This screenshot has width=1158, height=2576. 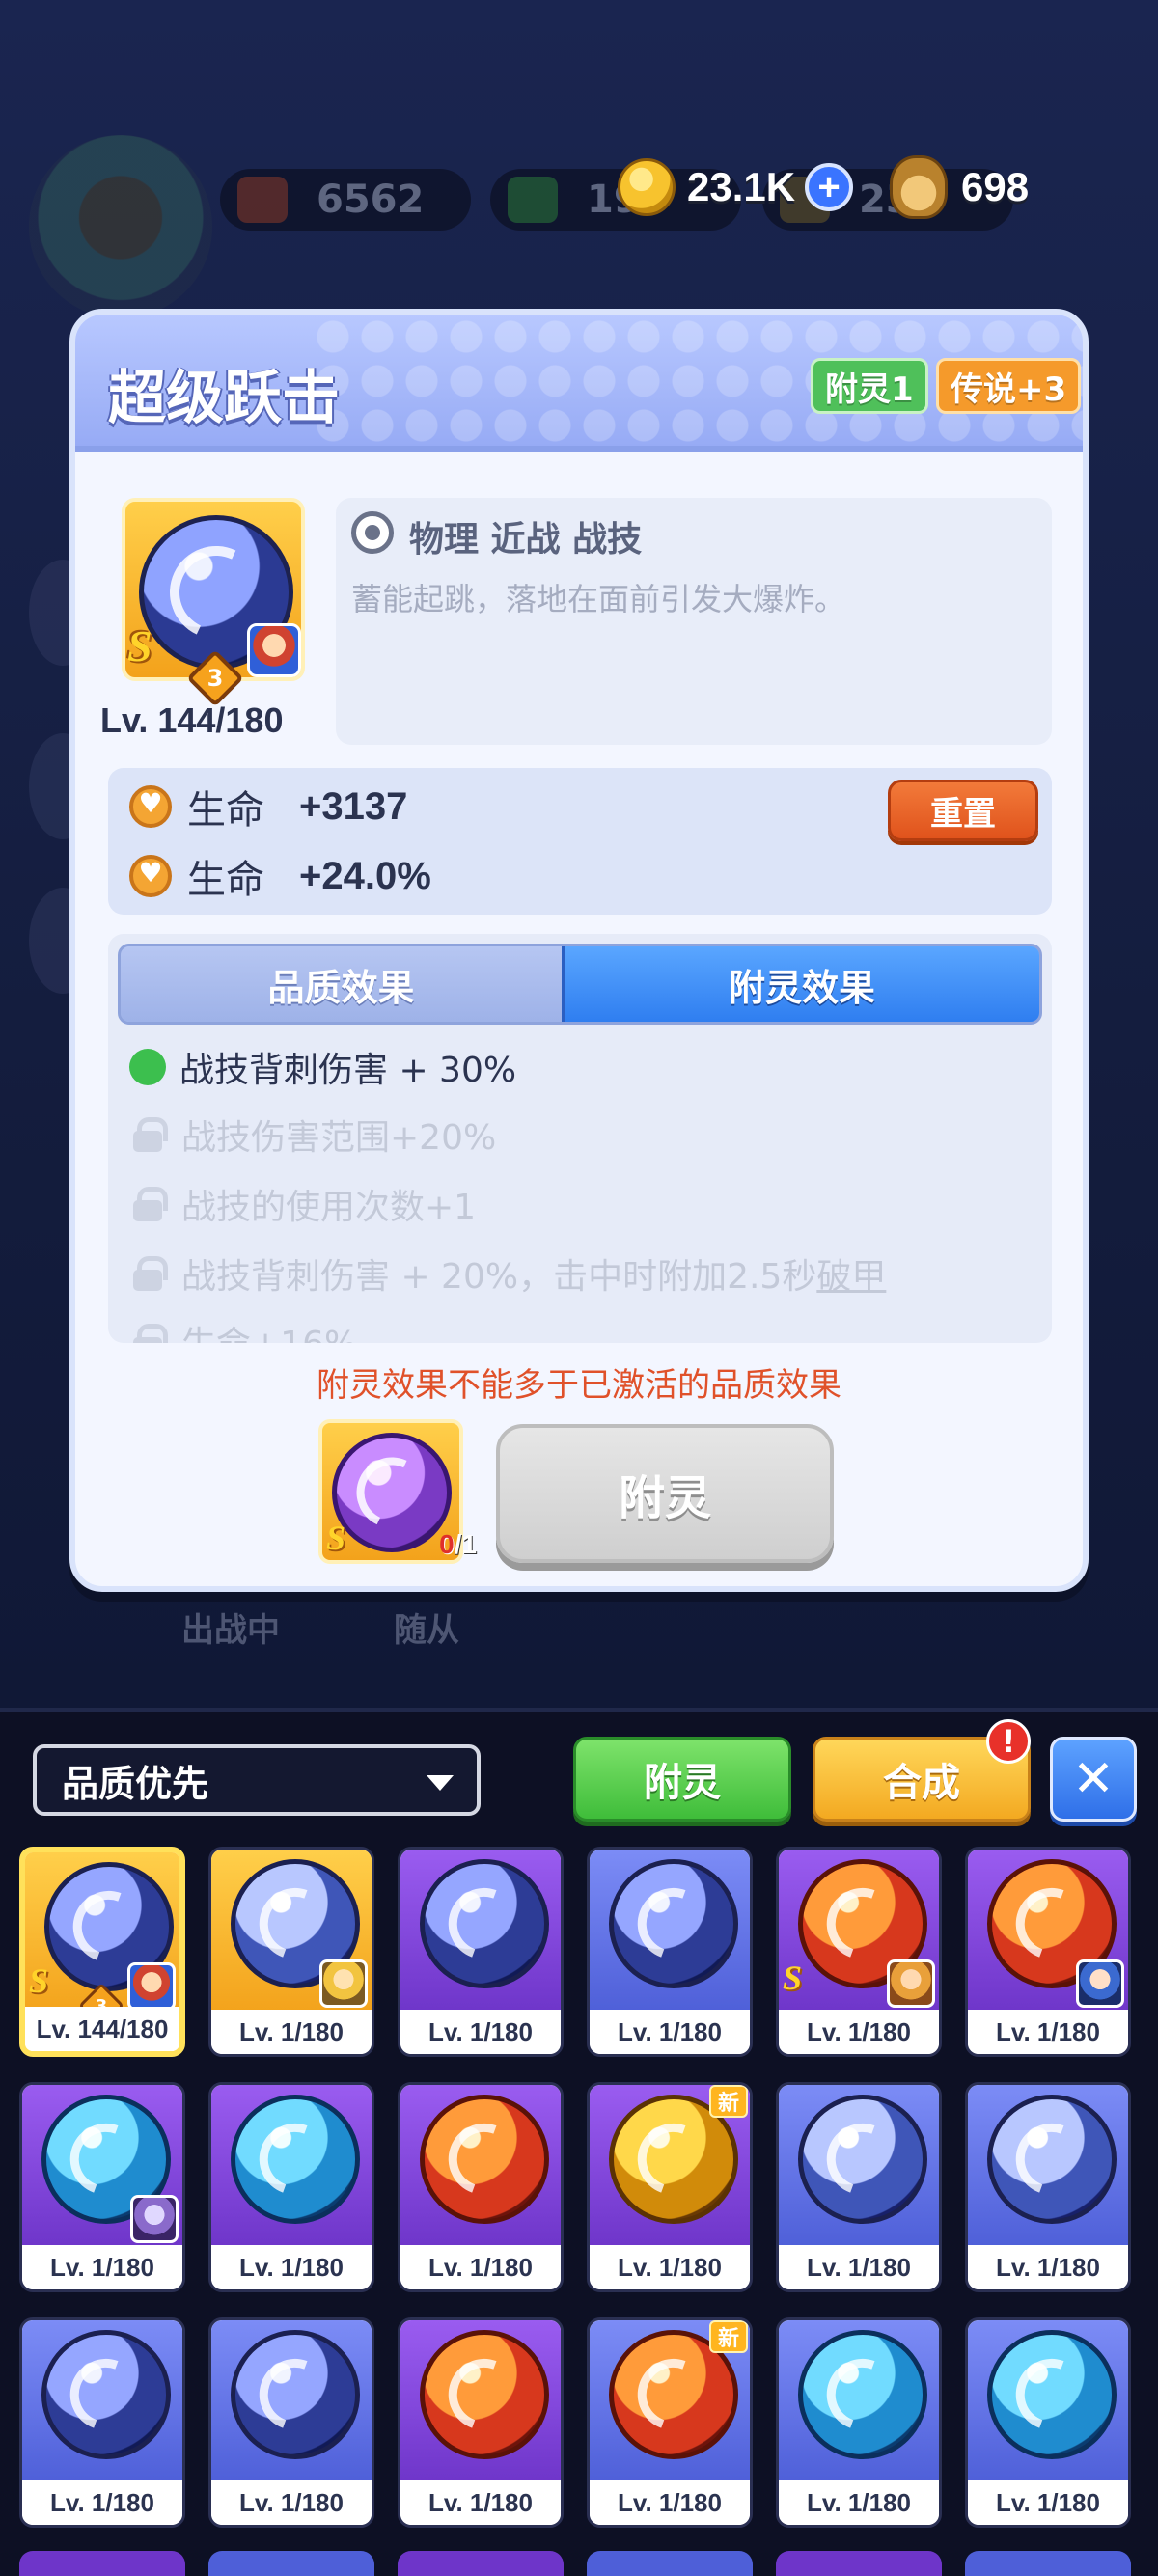 What do you see at coordinates (694, 622) in the screenshot?
I see `skill-description-box: 物理 近战 战技 蓄能起跳，落地在面前引发大爆炸。` at bounding box center [694, 622].